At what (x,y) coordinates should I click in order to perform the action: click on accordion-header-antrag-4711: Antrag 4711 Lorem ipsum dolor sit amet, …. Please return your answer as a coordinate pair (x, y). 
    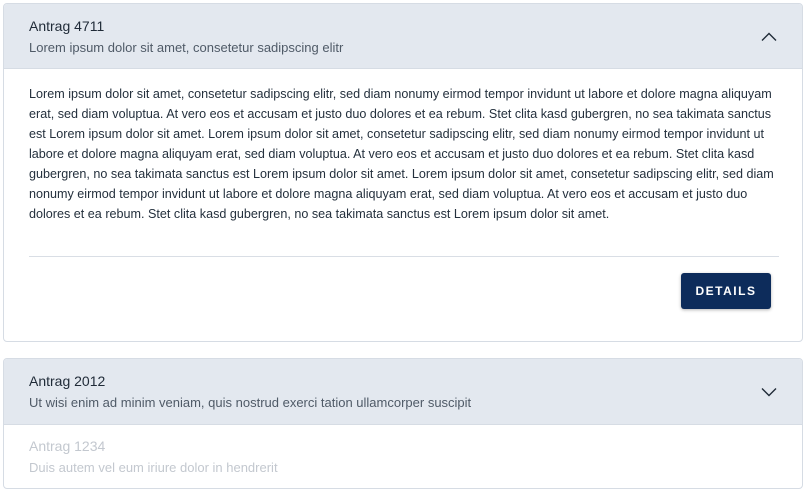
    Looking at the image, I should click on (403, 36).